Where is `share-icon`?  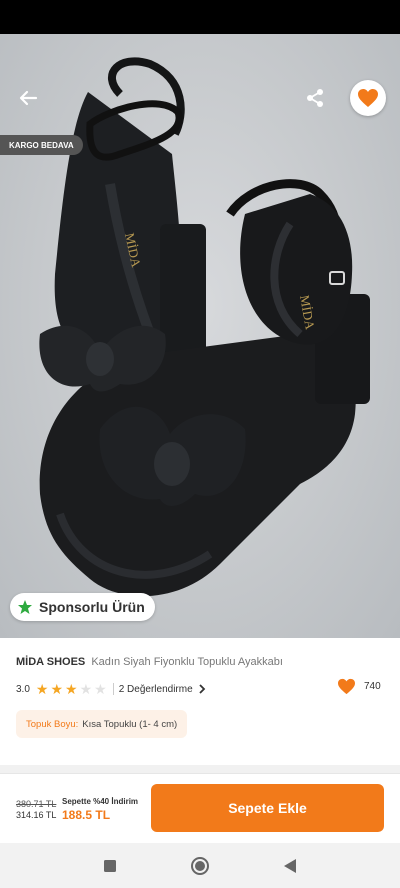
share-icon is located at coordinates (315, 98).